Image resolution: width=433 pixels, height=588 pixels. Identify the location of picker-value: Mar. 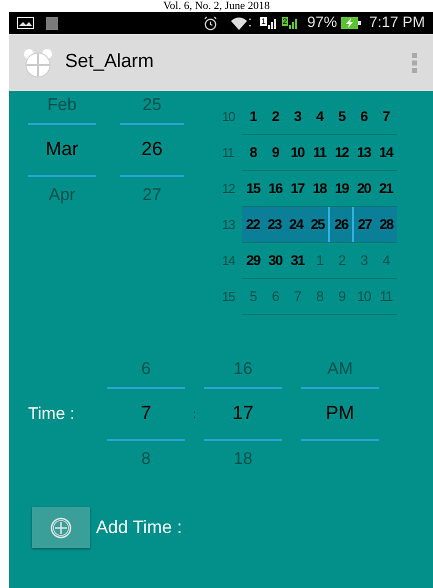
(62, 150).